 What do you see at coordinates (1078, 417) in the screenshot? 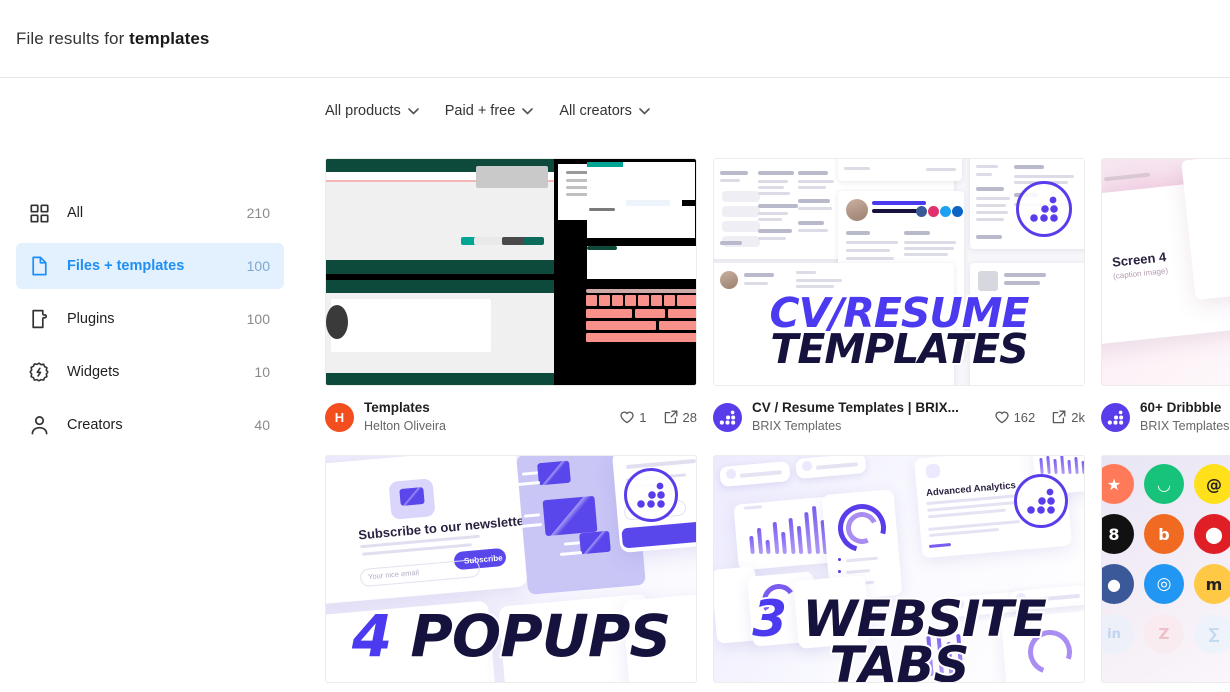
I see `duplicate-count: 2k` at bounding box center [1078, 417].